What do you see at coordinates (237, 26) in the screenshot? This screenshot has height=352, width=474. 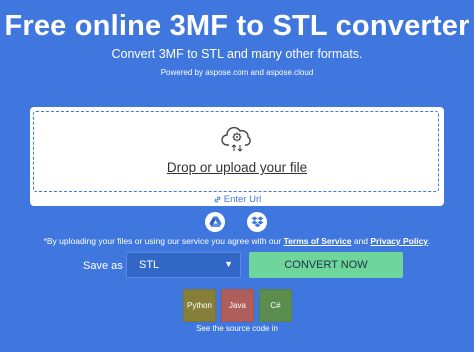 I see `page-title: Free online 3MF to STL converter` at bounding box center [237, 26].